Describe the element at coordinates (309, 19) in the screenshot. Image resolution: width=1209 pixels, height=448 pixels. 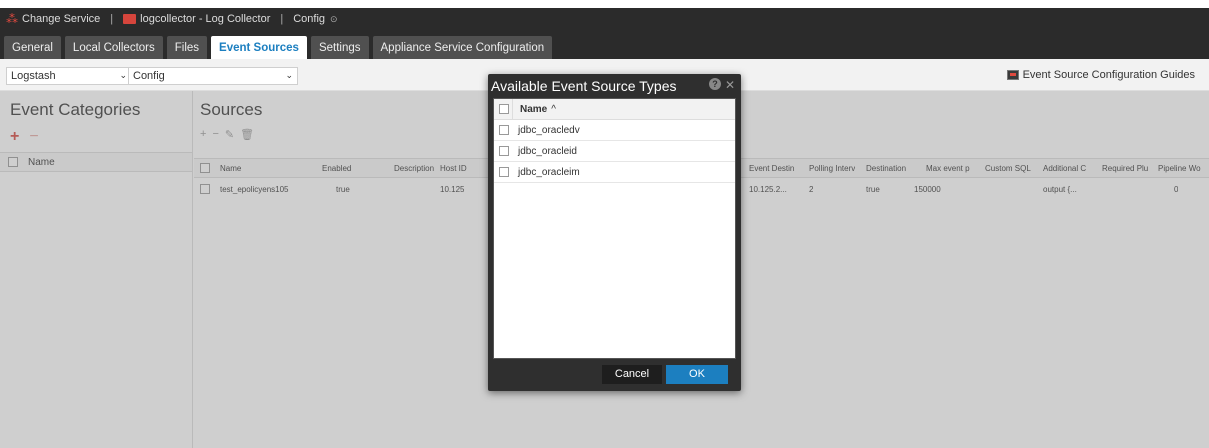
I see `config-label: Config` at that location.